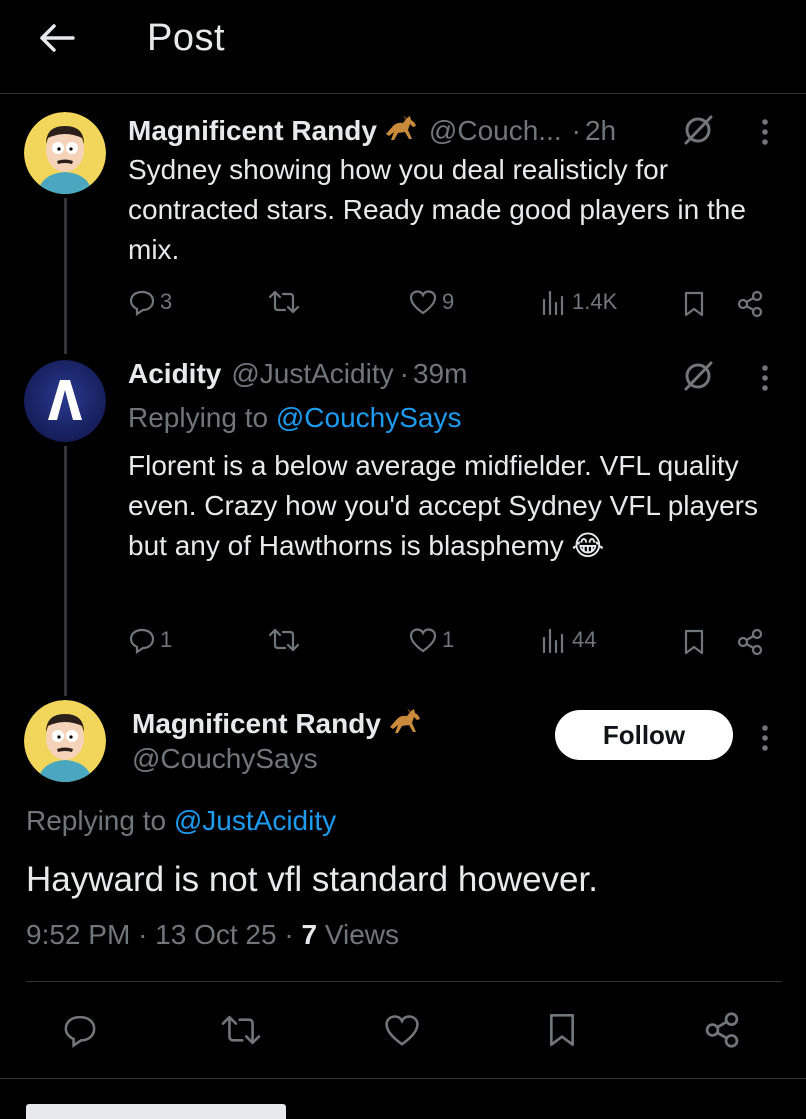 This screenshot has height=1119, width=806. I want to click on mention-link: @JustAcidity, so click(255, 820).